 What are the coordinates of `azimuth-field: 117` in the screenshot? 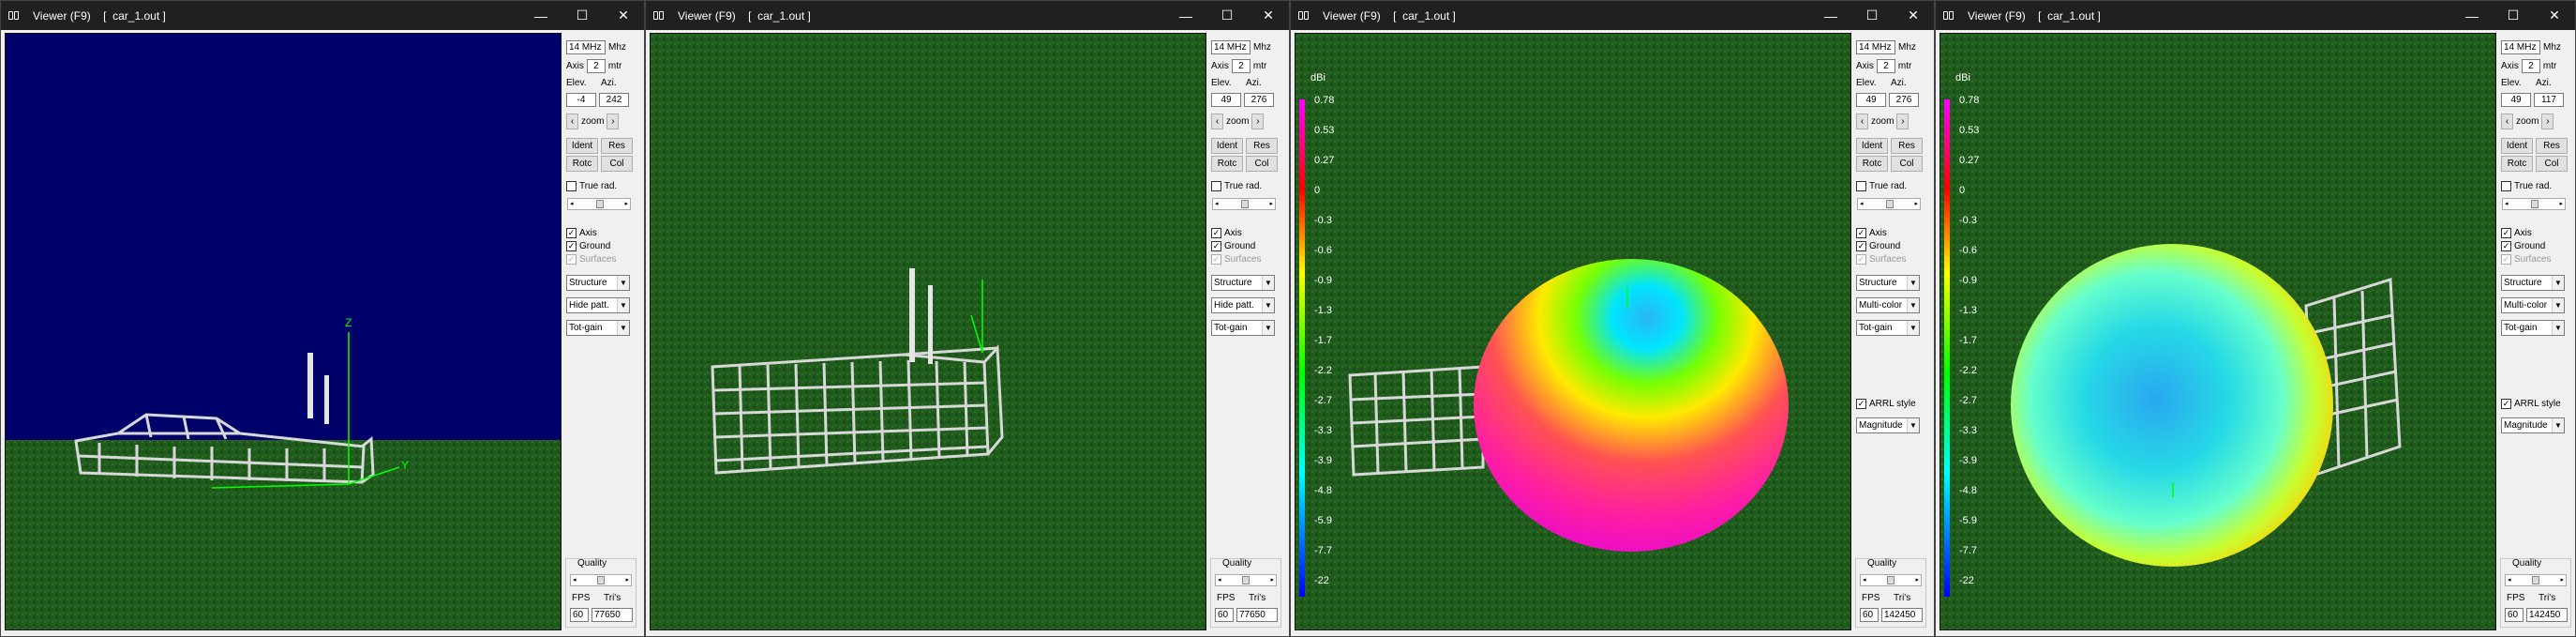 It's located at (2549, 100).